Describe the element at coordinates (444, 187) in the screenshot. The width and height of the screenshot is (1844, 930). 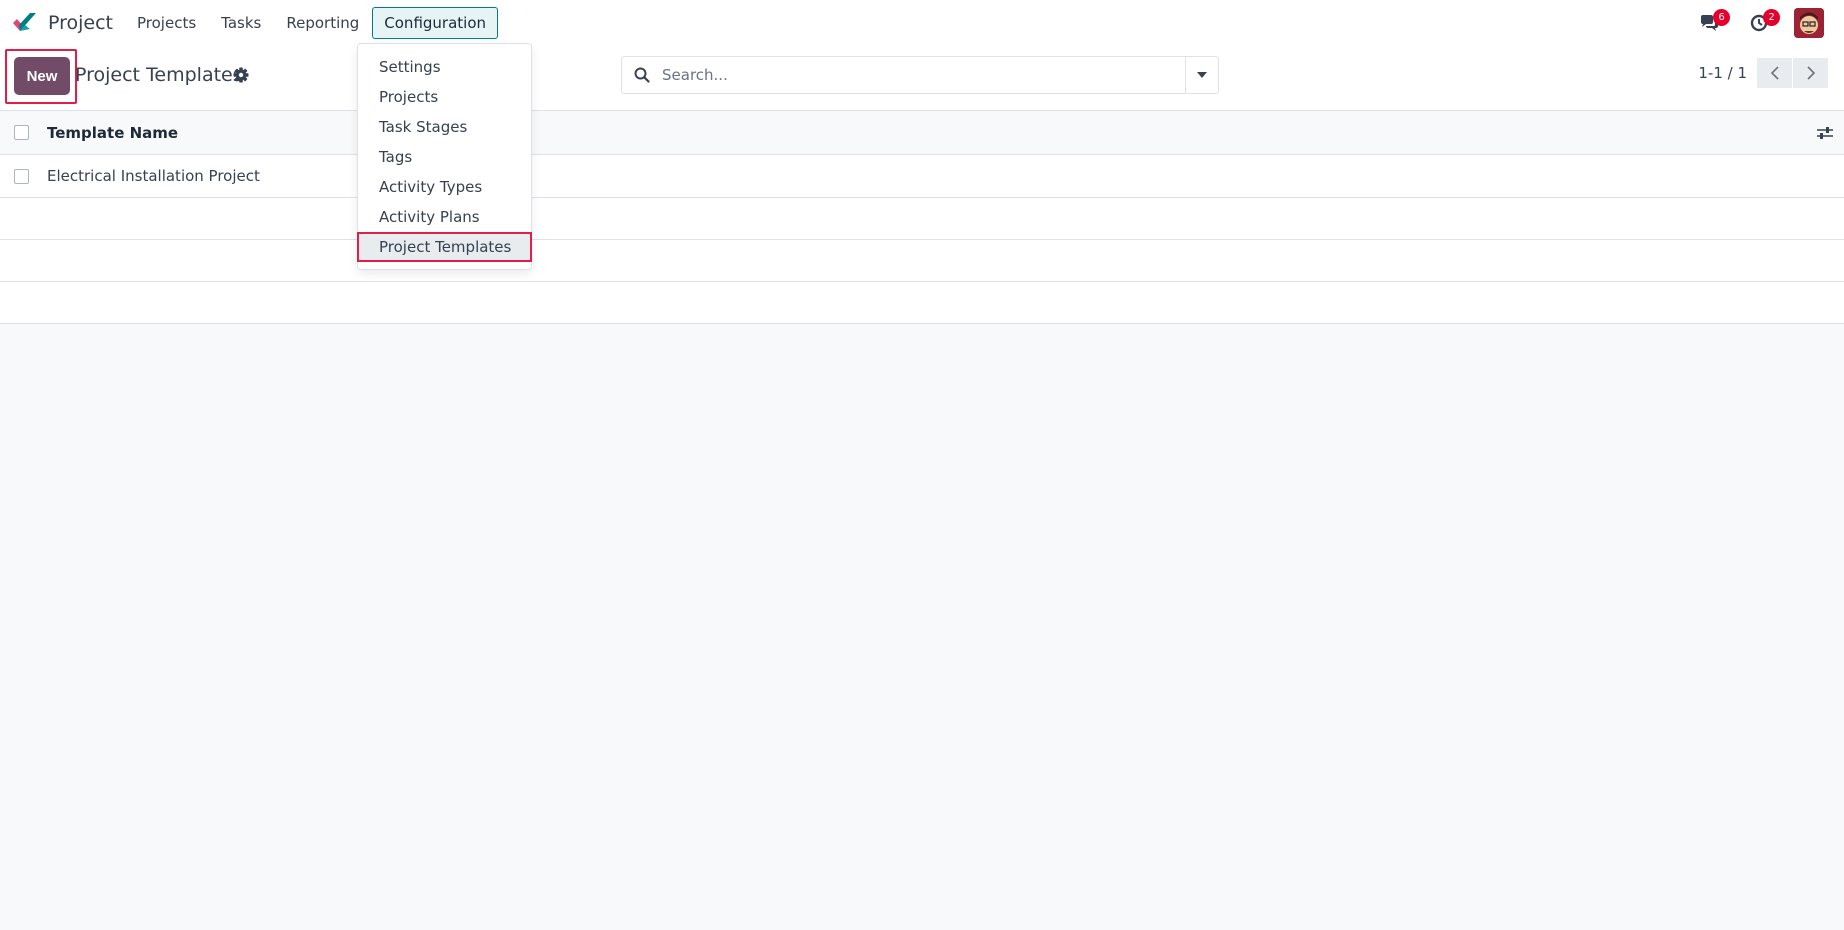
I see `dropdown-item-activity-types: Activity Types` at that location.